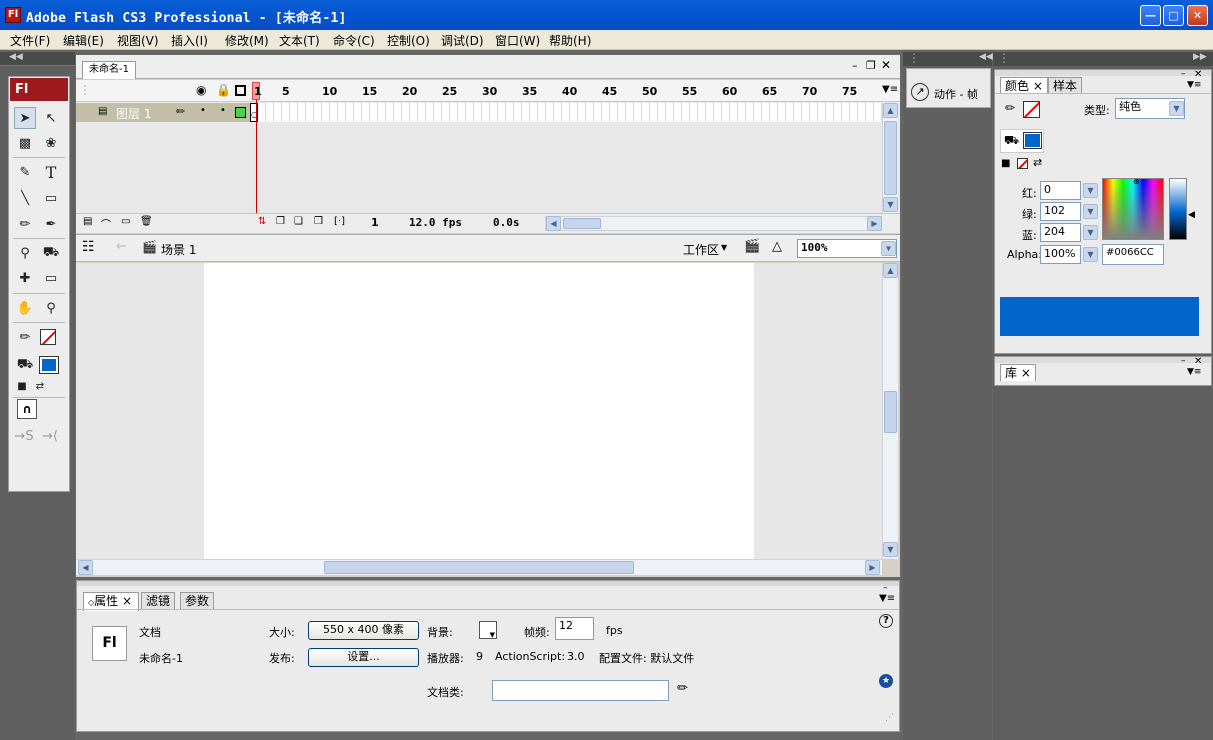  I want to click on eyedropper-tool-icon: ✚, so click(25, 278).